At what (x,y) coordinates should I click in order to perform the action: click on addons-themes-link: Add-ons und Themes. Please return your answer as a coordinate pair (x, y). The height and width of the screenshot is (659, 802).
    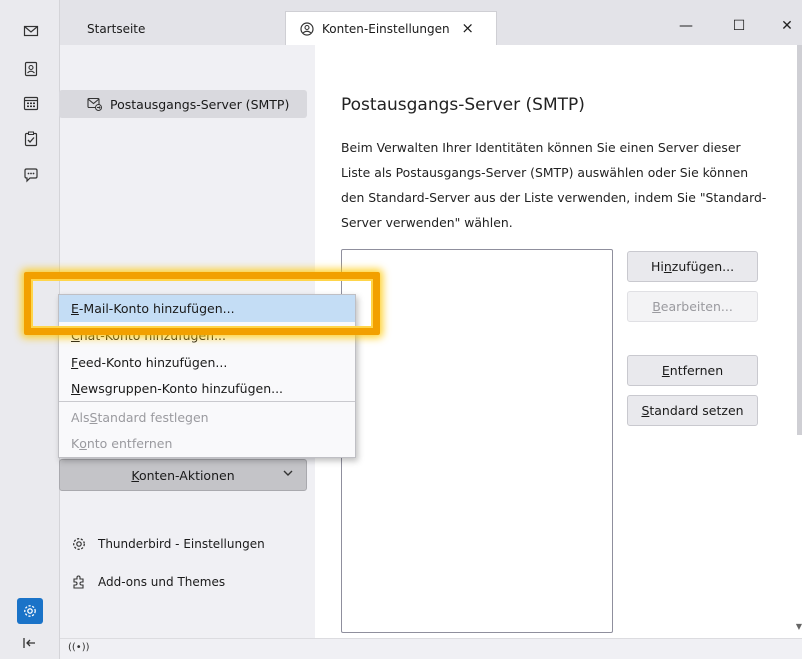
    Looking at the image, I should click on (146, 582).